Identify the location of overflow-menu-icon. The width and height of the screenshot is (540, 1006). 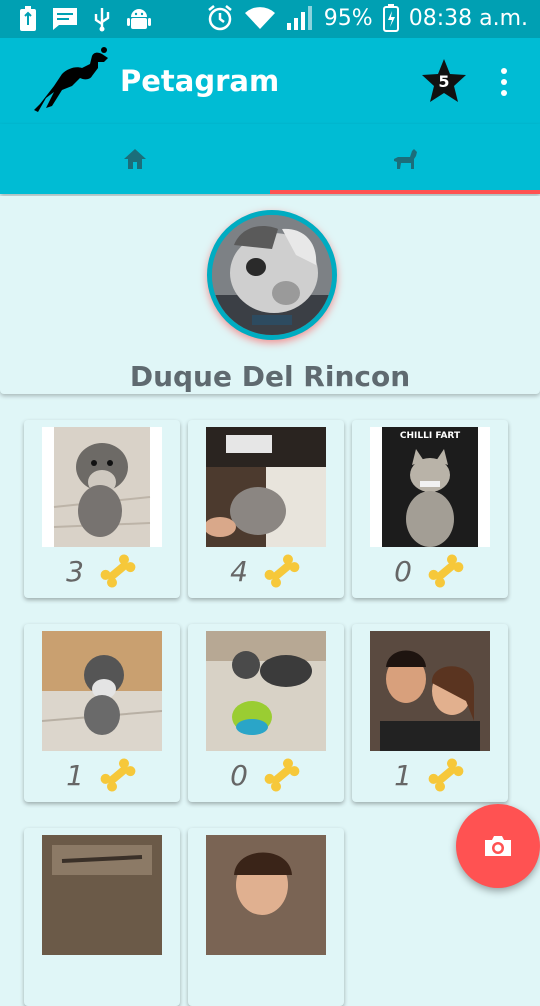
(504, 82).